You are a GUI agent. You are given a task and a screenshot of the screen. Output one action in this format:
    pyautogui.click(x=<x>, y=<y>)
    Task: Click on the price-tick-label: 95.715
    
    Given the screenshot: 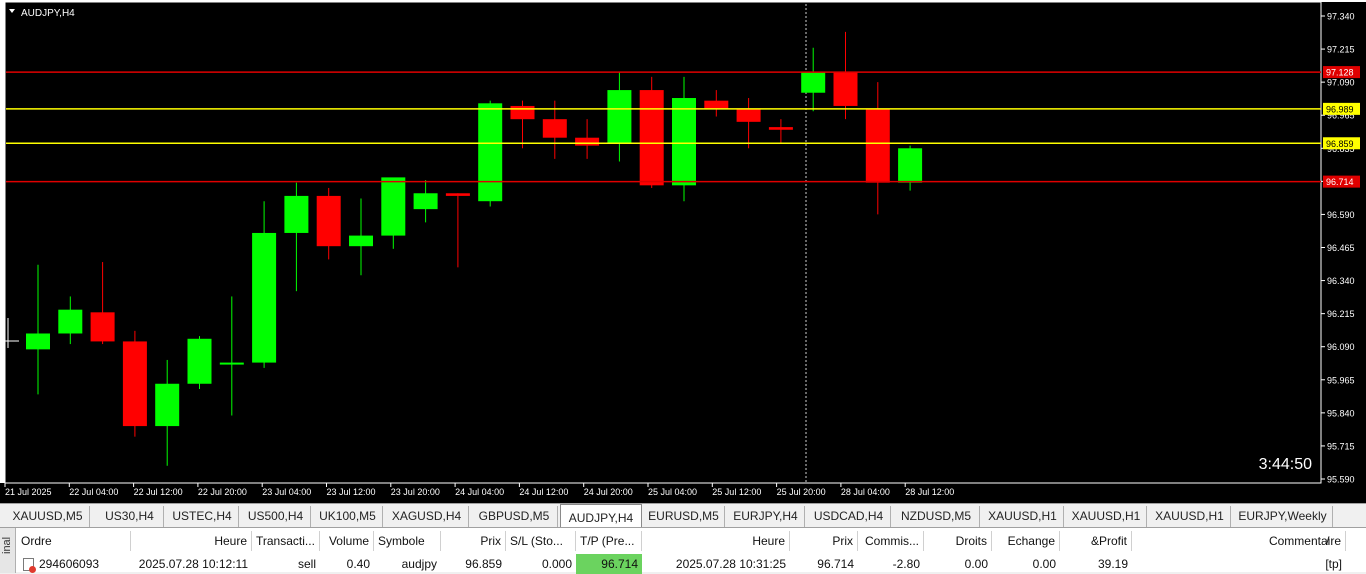 What is the action you would take?
    pyautogui.click(x=1341, y=446)
    